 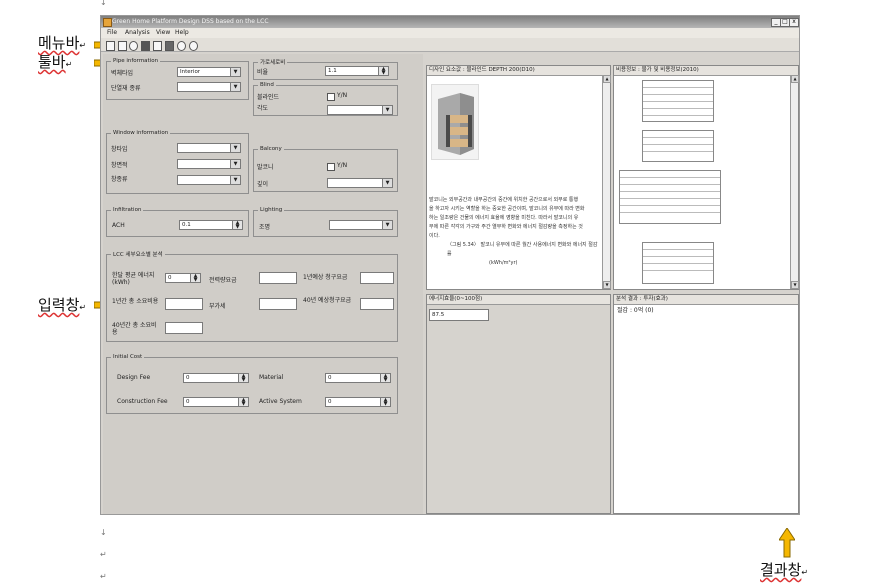 What do you see at coordinates (263, 72) in the screenshot?
I see `ratio-label: 비율` at bounding box center [263, 72].